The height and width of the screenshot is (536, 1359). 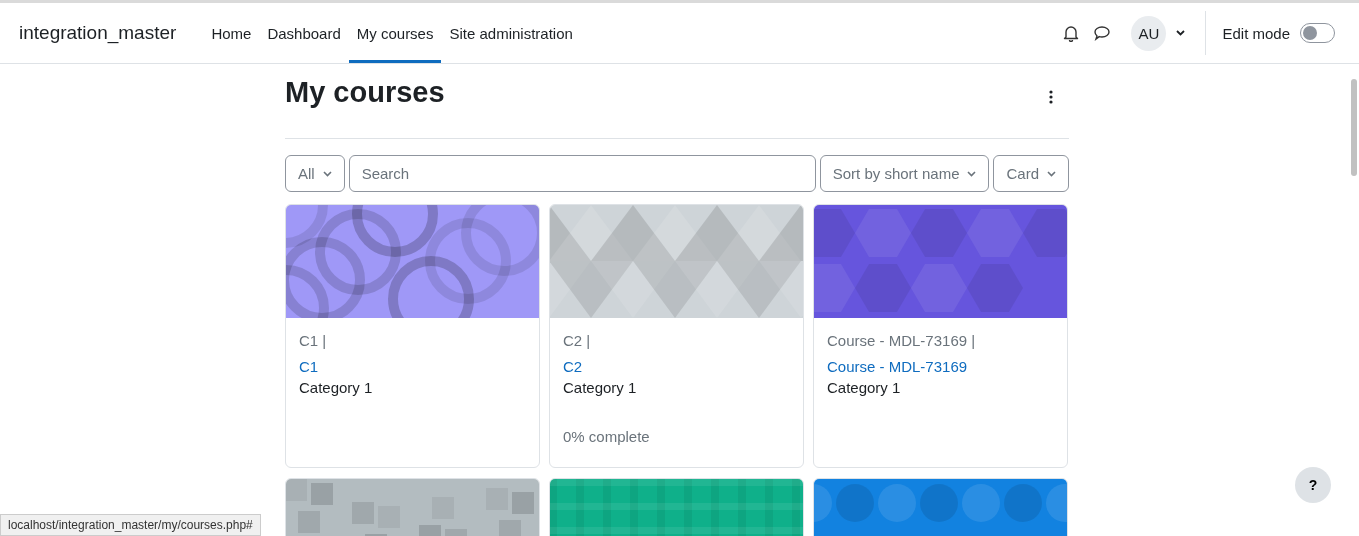 What do you see at coordinates (1256, 33) in the screenshot?
I see `edit-mode-label: Edit mode` at bounding box center [1256, 33].